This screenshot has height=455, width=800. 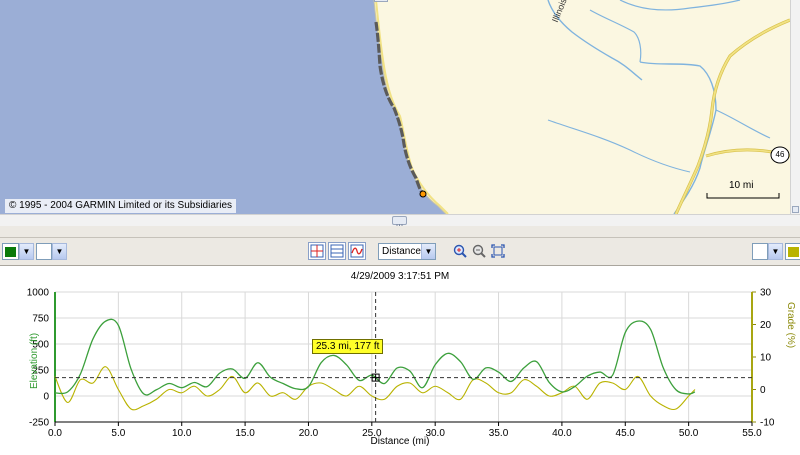 I want to click on yellow-swatch-icon, so click(x=793, y=251).